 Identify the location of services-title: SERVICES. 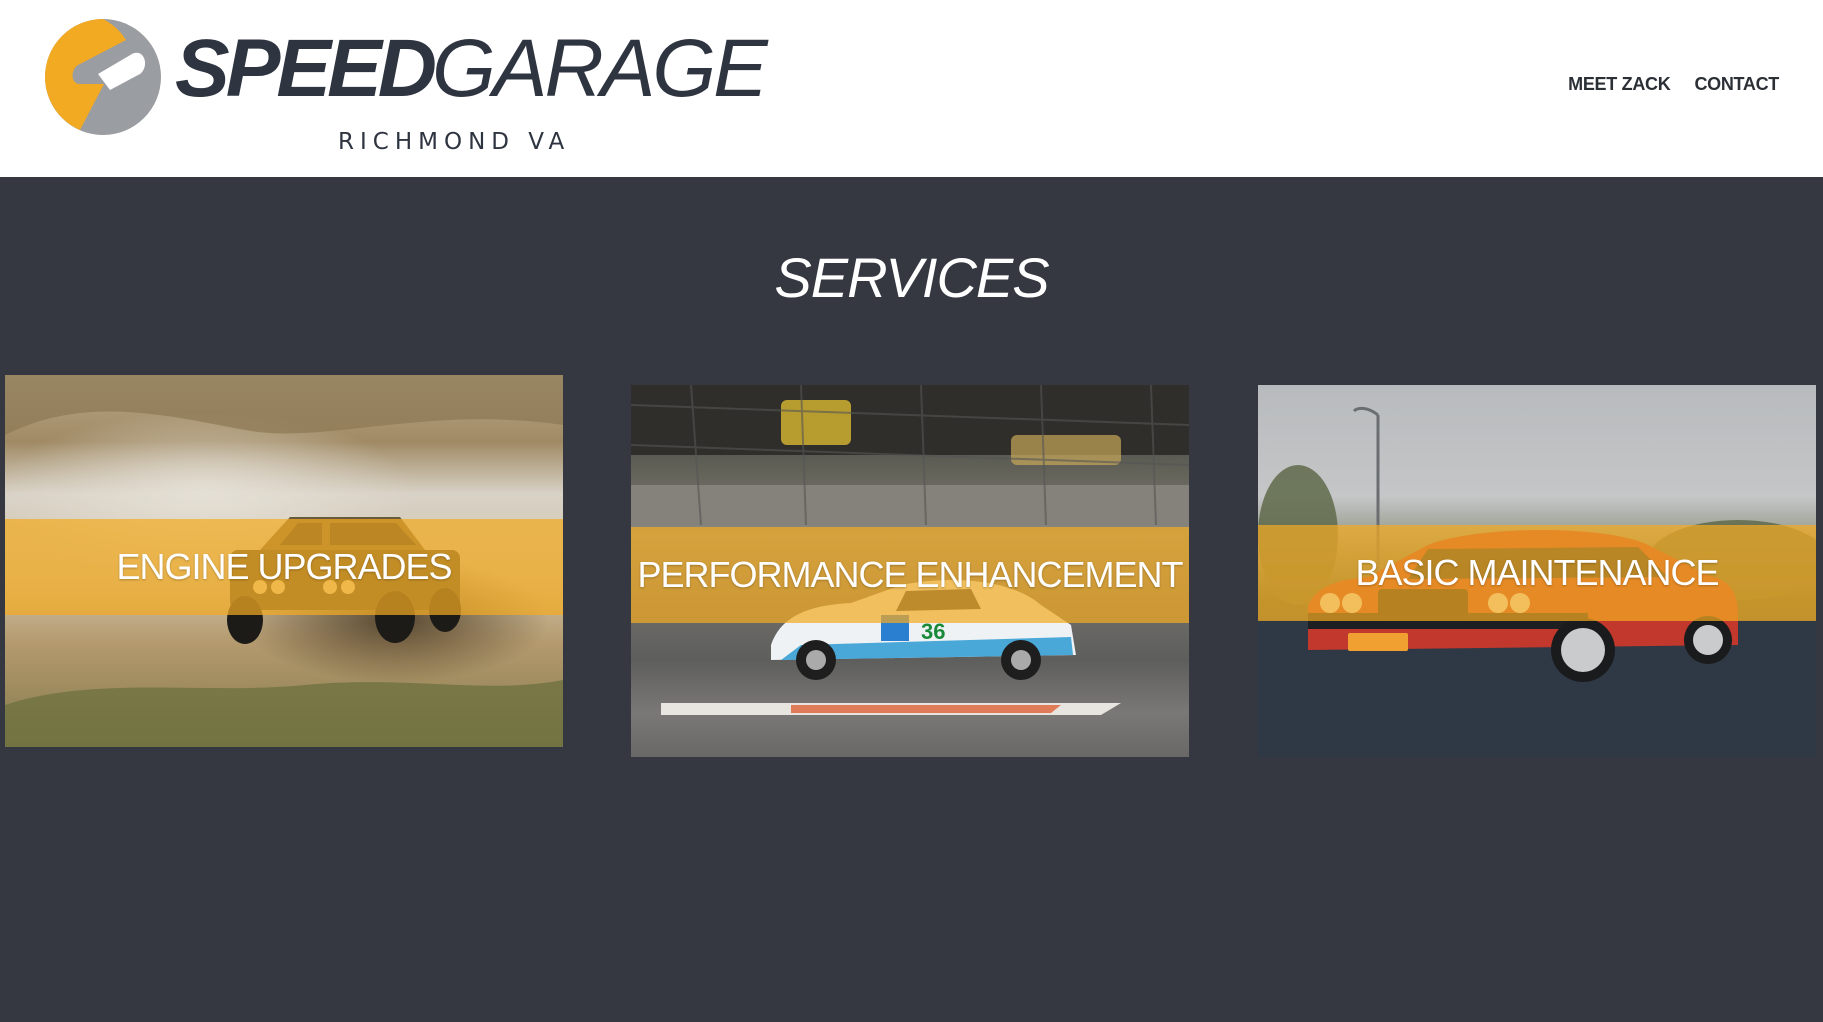
(911, 277).